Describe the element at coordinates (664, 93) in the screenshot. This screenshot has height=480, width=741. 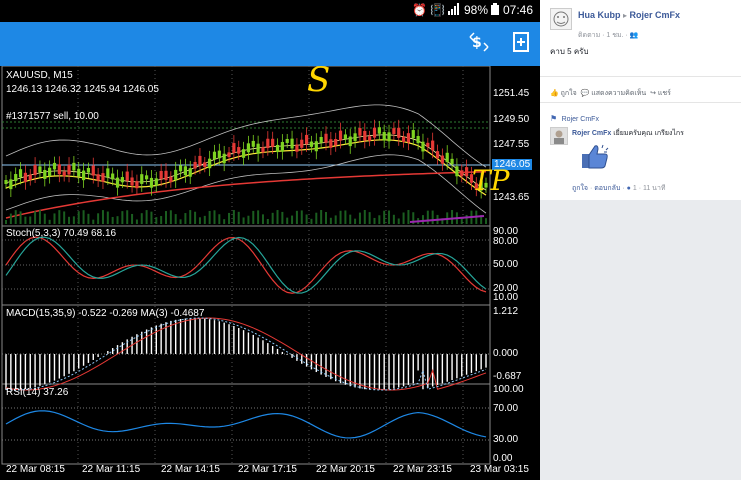
I see `share-button: แชร์` at that location.